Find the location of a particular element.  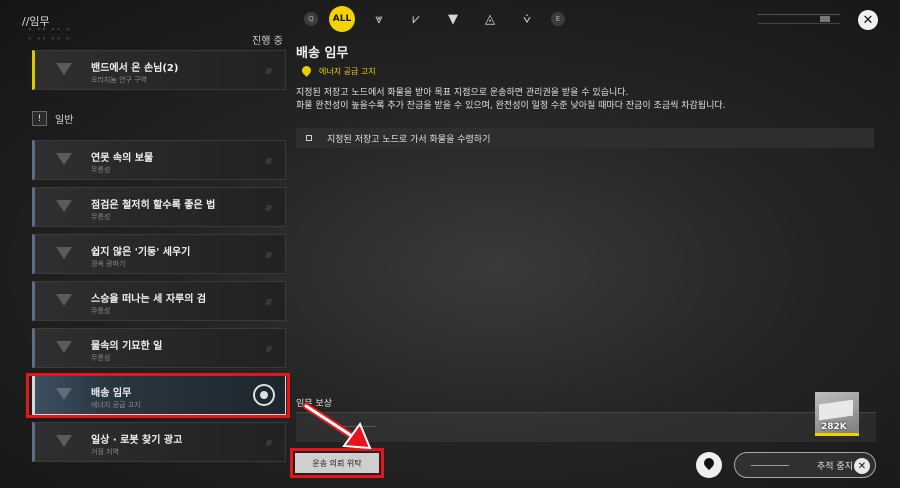

quest-card-pinned: 밴드에서 온 손님(2) 오리지늄 연구 구역 //// is located at coordinates (159, 70).